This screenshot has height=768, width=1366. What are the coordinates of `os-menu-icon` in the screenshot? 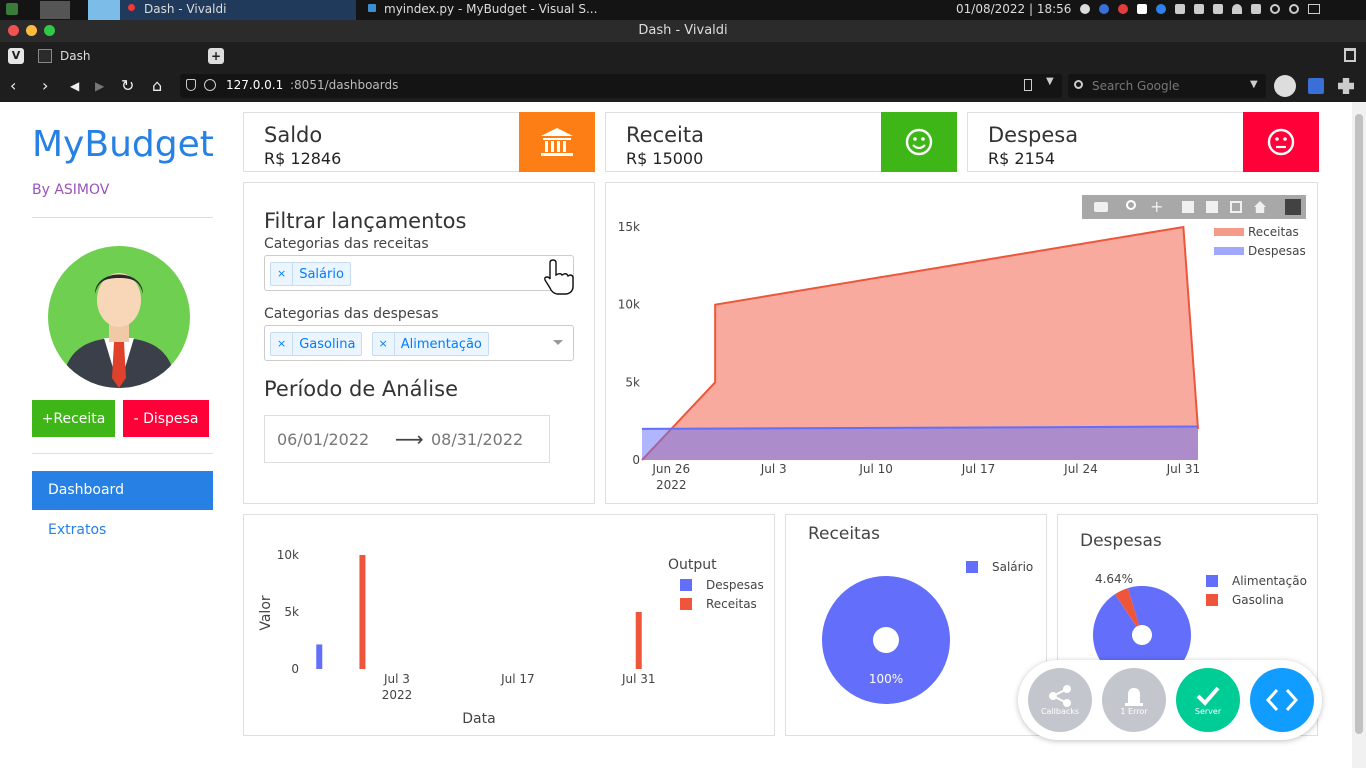 It's located at (12, 9).